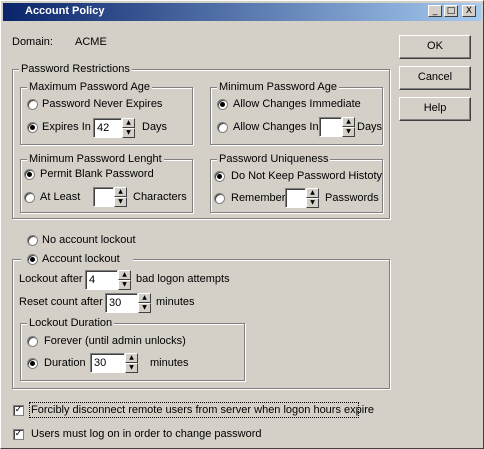 This screenshot has width=484, height=449. I want to click on allow-changes-in-spinner: ▲ ▼, so click(337, 127).